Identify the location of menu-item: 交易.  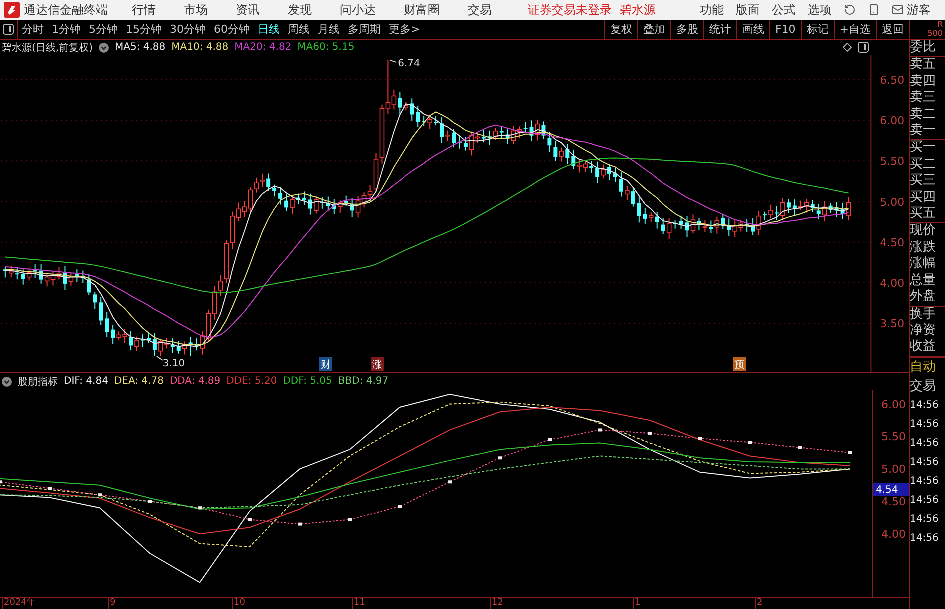
(480, 10).